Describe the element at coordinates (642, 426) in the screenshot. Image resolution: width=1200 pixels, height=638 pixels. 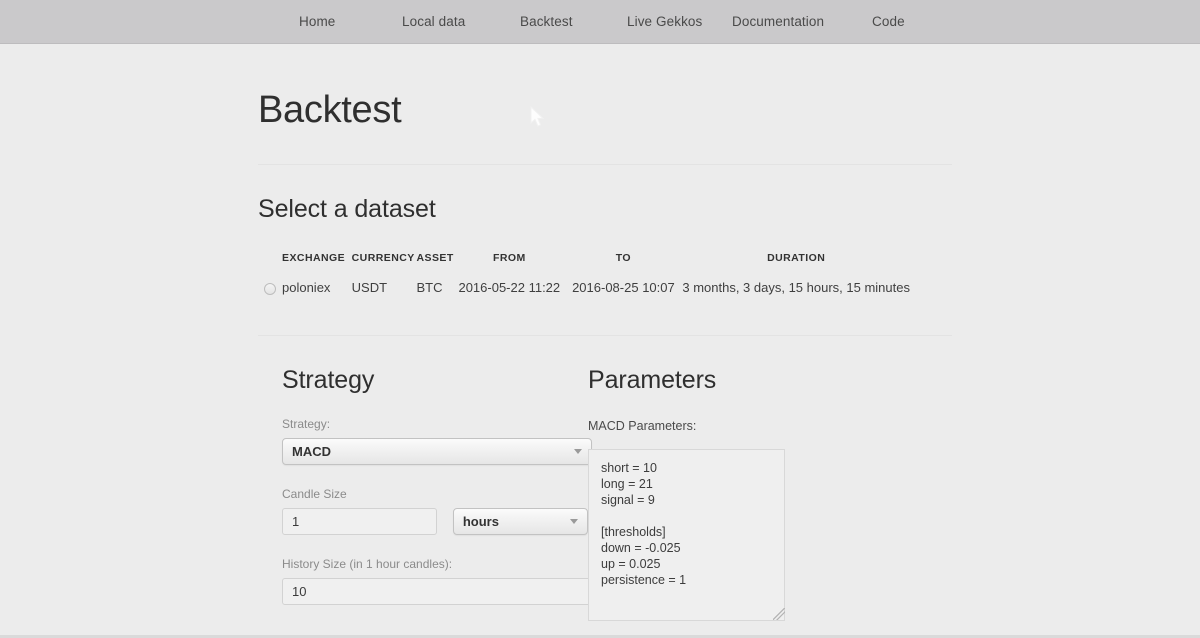
I see `macd-parameters-label: MACD Parameters:` at that location.